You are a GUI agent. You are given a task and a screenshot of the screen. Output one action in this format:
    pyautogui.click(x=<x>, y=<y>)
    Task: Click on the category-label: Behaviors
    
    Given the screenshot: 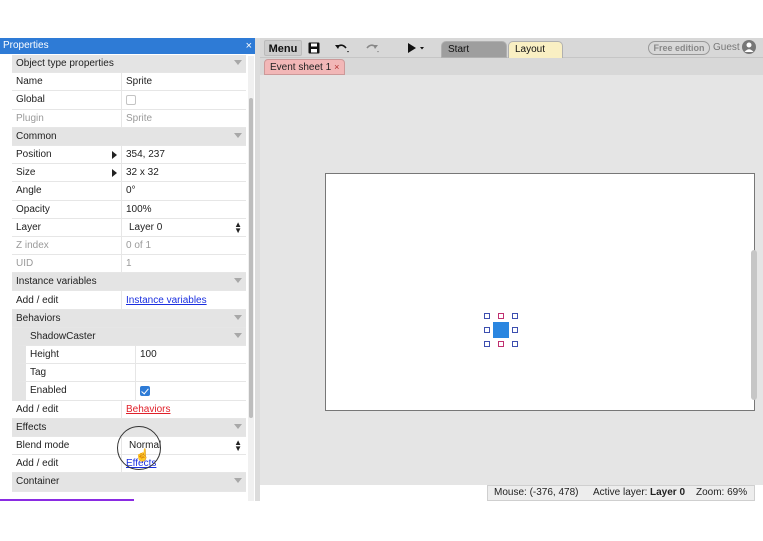 What is the action you would take?
    pyautogui.click(x=38, y=318)
    